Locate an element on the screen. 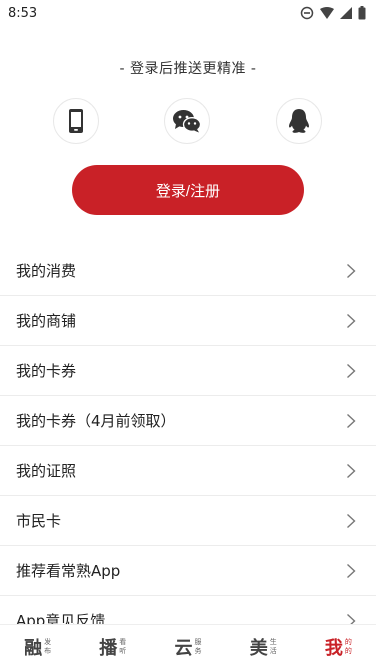  qq-icon is located at coordinates (299, 121).